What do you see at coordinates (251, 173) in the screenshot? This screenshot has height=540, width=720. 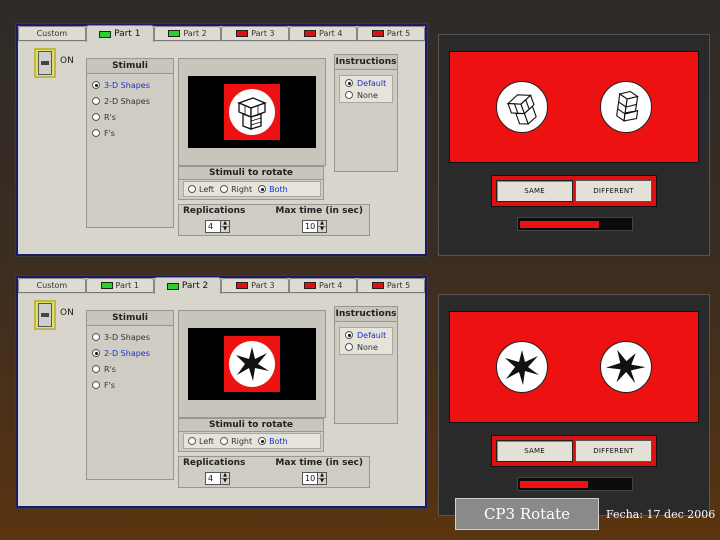 I see `rotate-title: Stimuli to rotate` at bounding box center [251, 173].